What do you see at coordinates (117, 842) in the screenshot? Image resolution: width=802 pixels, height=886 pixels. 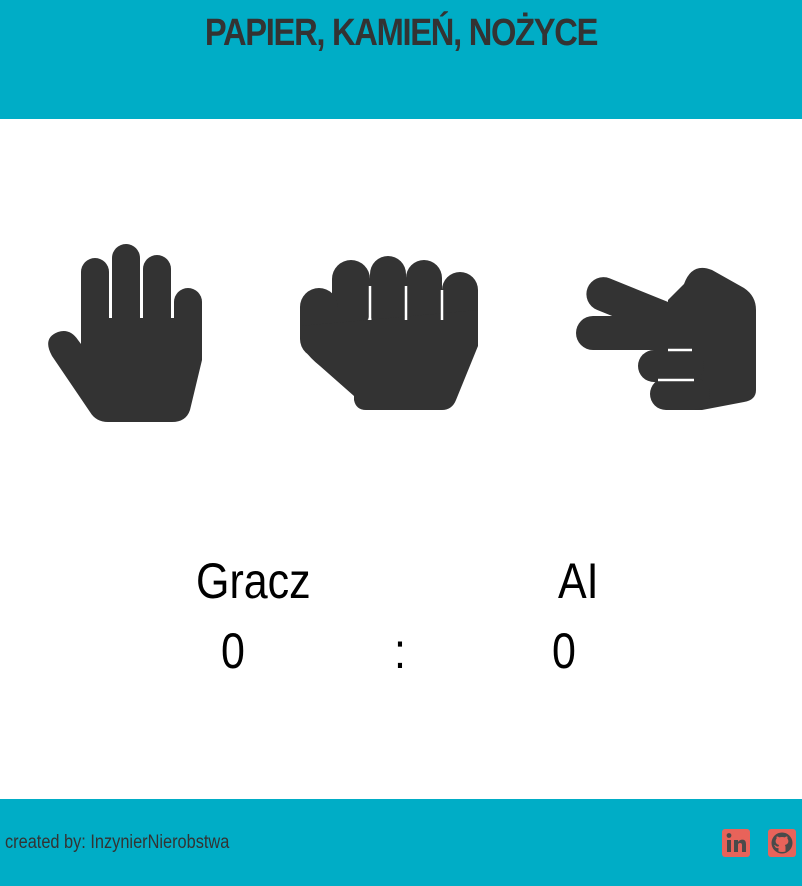 I see `credits-text: created by: InzynierNierobstwa` at bounding box center [117, 842].